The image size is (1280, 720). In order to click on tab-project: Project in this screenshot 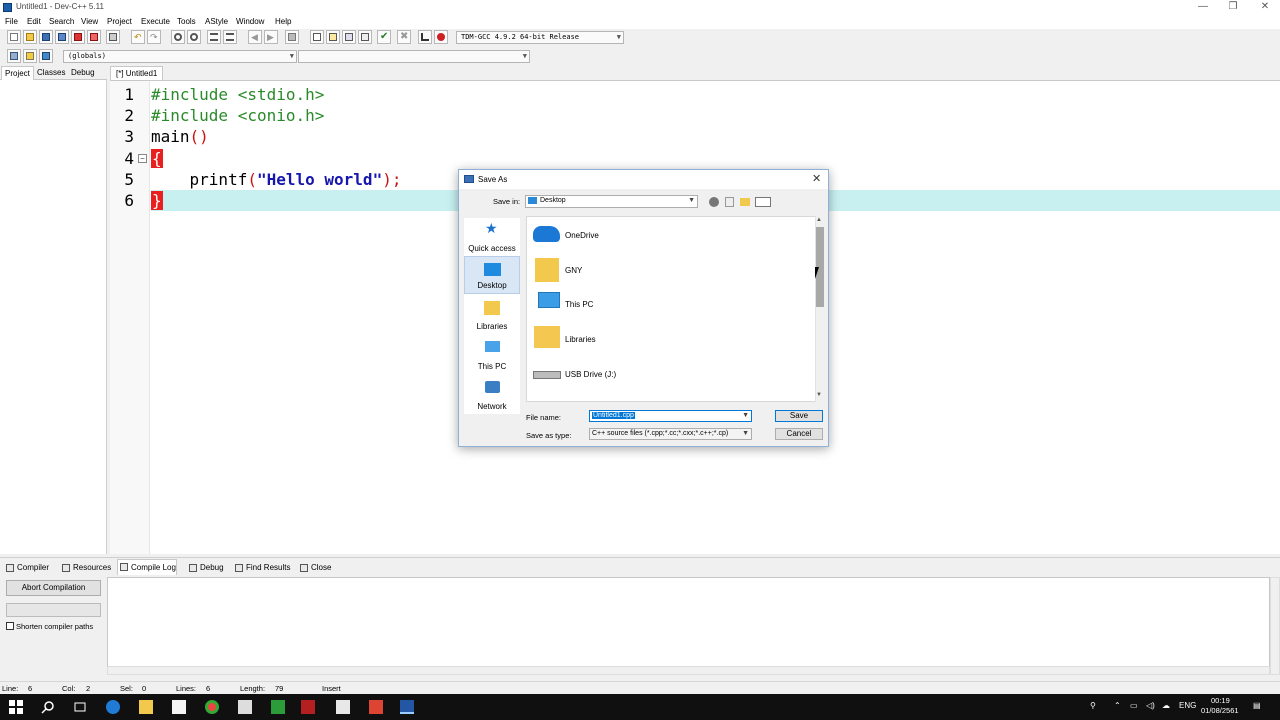, I will do `click(17, 73)`.